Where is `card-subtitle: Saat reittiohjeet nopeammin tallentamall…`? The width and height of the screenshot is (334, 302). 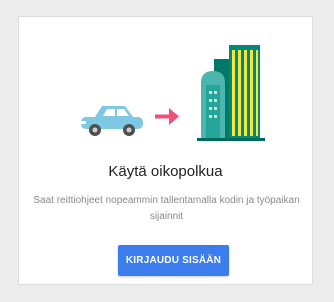 card-subtitle: Saat reittiohjeet nopeammin tallentamall… is located at coordinates (166, 208).